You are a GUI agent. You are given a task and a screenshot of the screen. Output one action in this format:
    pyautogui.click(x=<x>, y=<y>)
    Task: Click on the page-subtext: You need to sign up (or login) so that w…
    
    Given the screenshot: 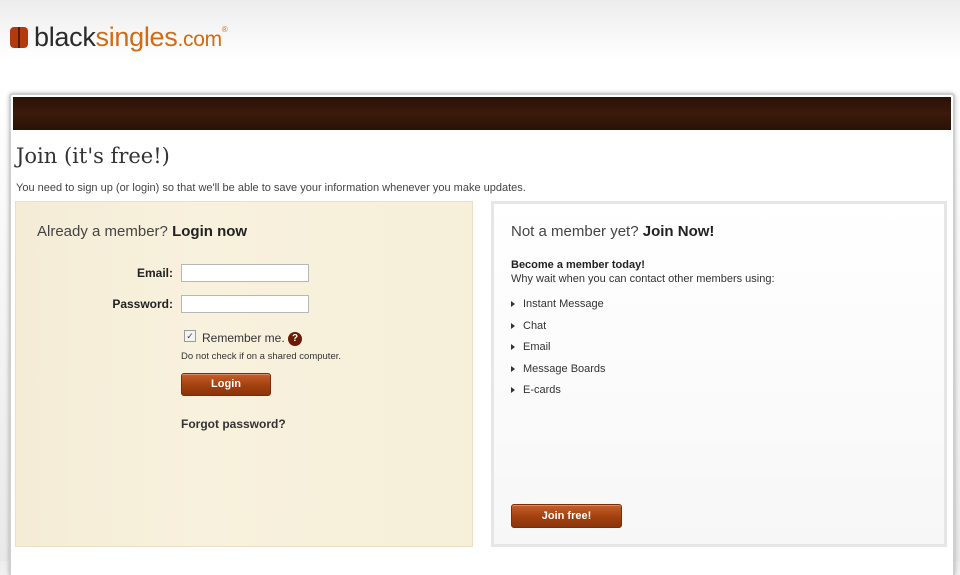 What is the action you would take?
    pyautogui.click(x=271, y=188)
    